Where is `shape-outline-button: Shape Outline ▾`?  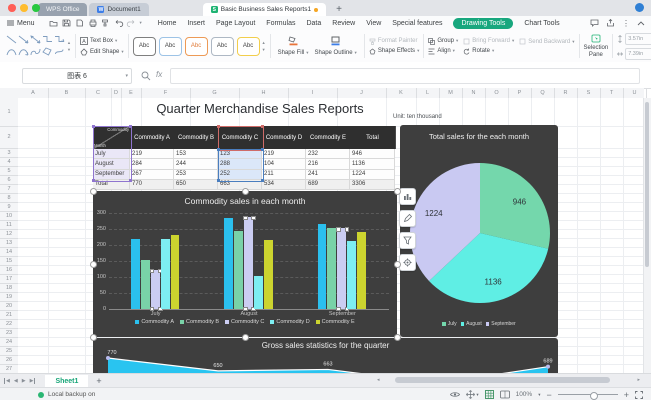 shape-outline-button: Shape Outline ▾ is located at coordinates (336, 46).